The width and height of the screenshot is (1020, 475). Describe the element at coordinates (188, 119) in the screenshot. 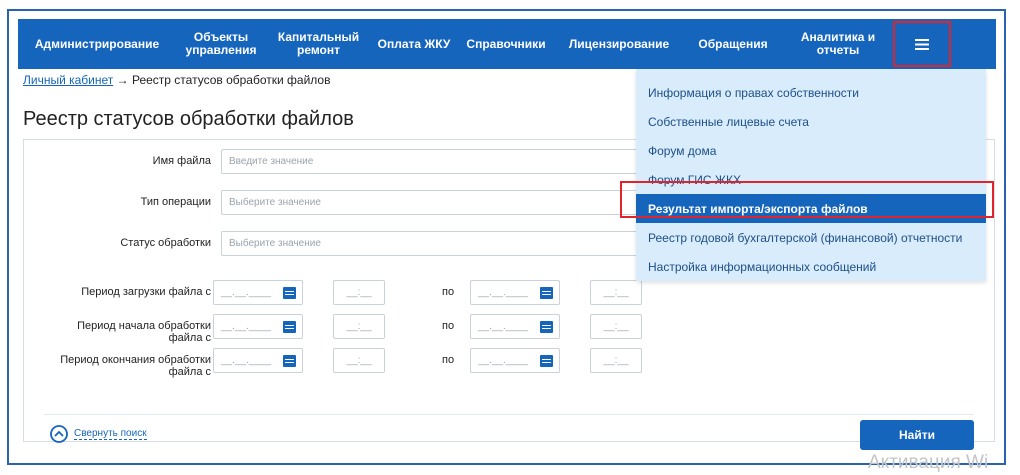

I see `page-title: Реестр статусов обработки файлов` at that location.